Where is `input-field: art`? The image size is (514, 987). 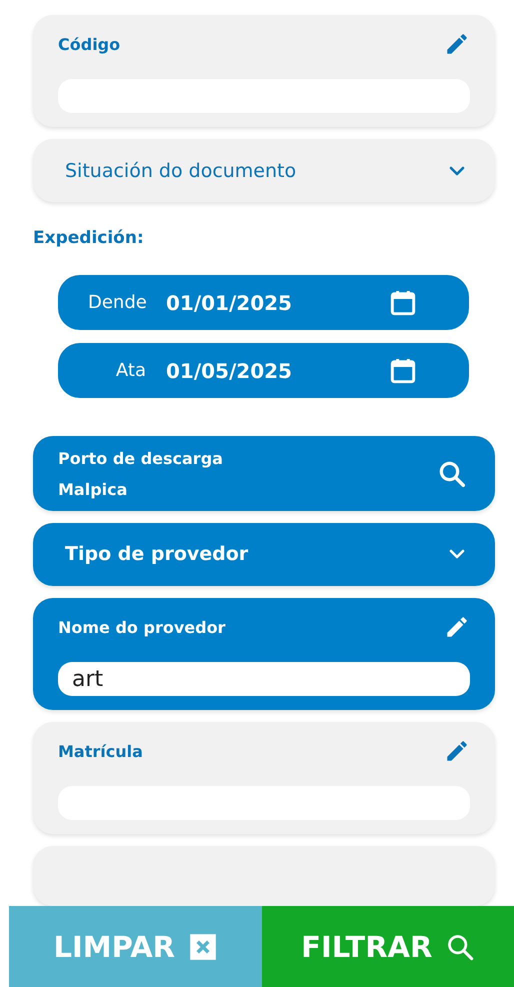
input-field: art is located at coordinates (264, 679).